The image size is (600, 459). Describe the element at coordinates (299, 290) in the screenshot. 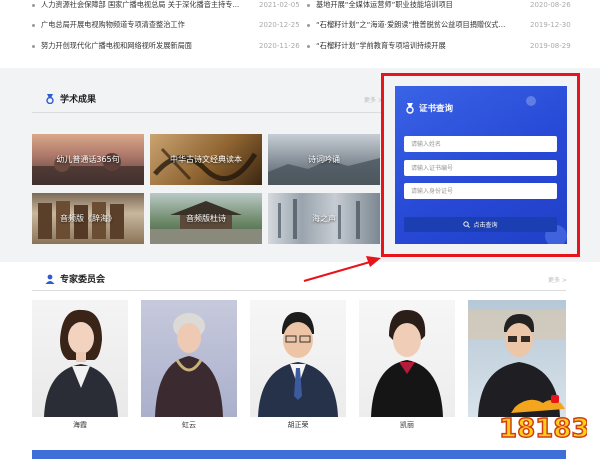

I see `divider` at that location.